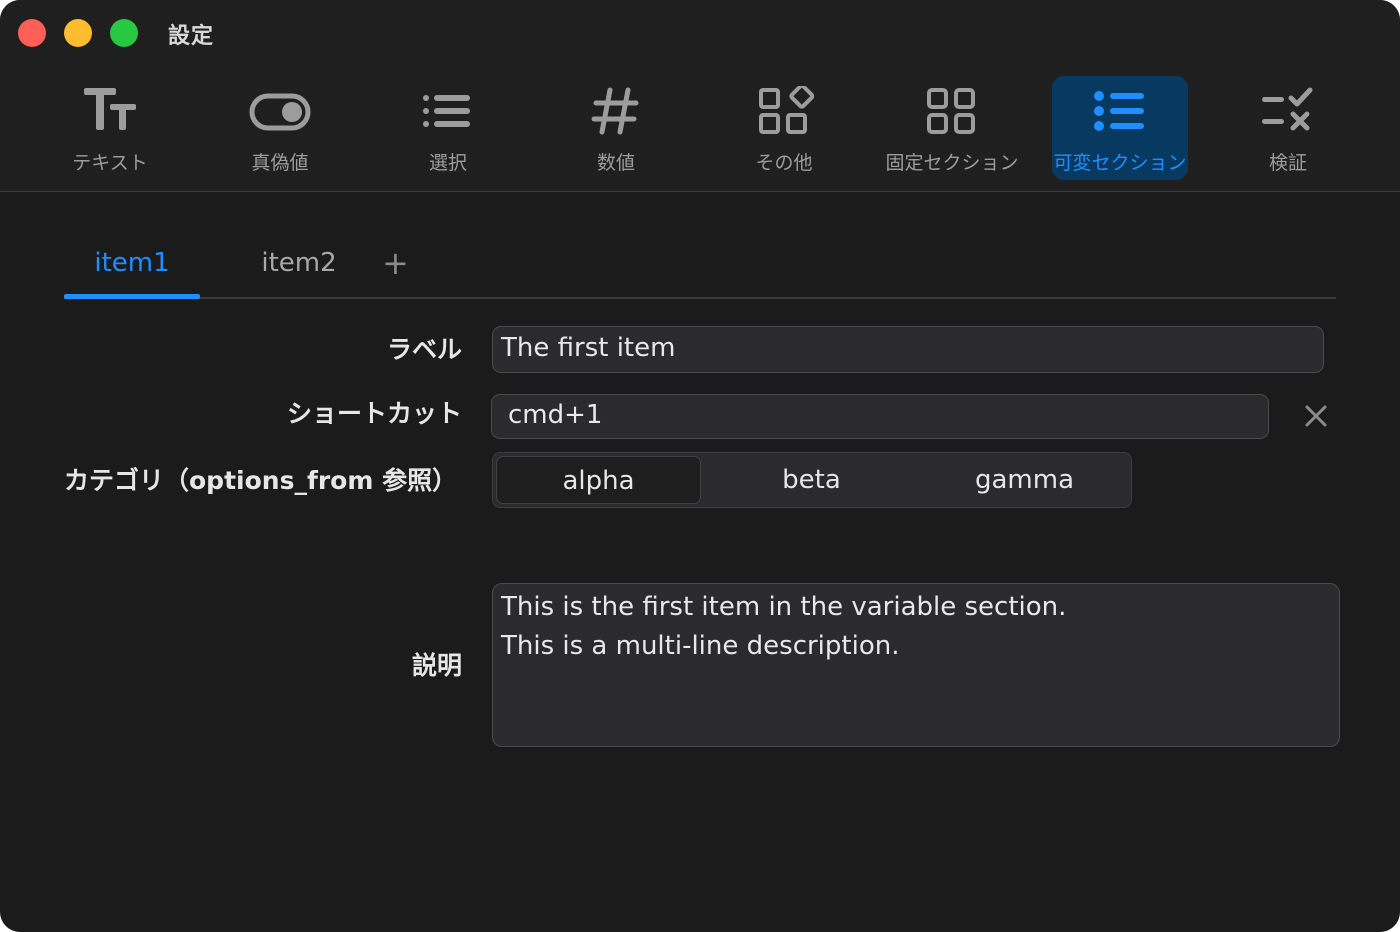 Image resolution: width=1400 pixels, height=932 pixels. What do you see at coordinates (299, 266) in the screenshot?
I see `tab-item2: item2` at bounding box center [299, 266].